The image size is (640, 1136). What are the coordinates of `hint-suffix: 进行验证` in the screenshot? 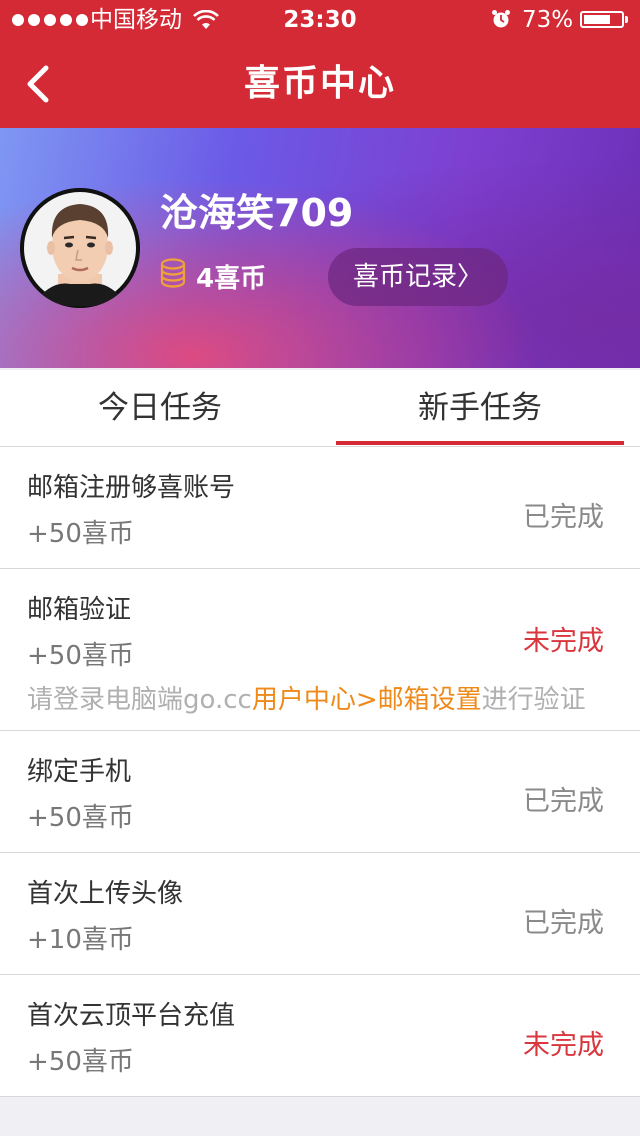 It's located at (533, 700).